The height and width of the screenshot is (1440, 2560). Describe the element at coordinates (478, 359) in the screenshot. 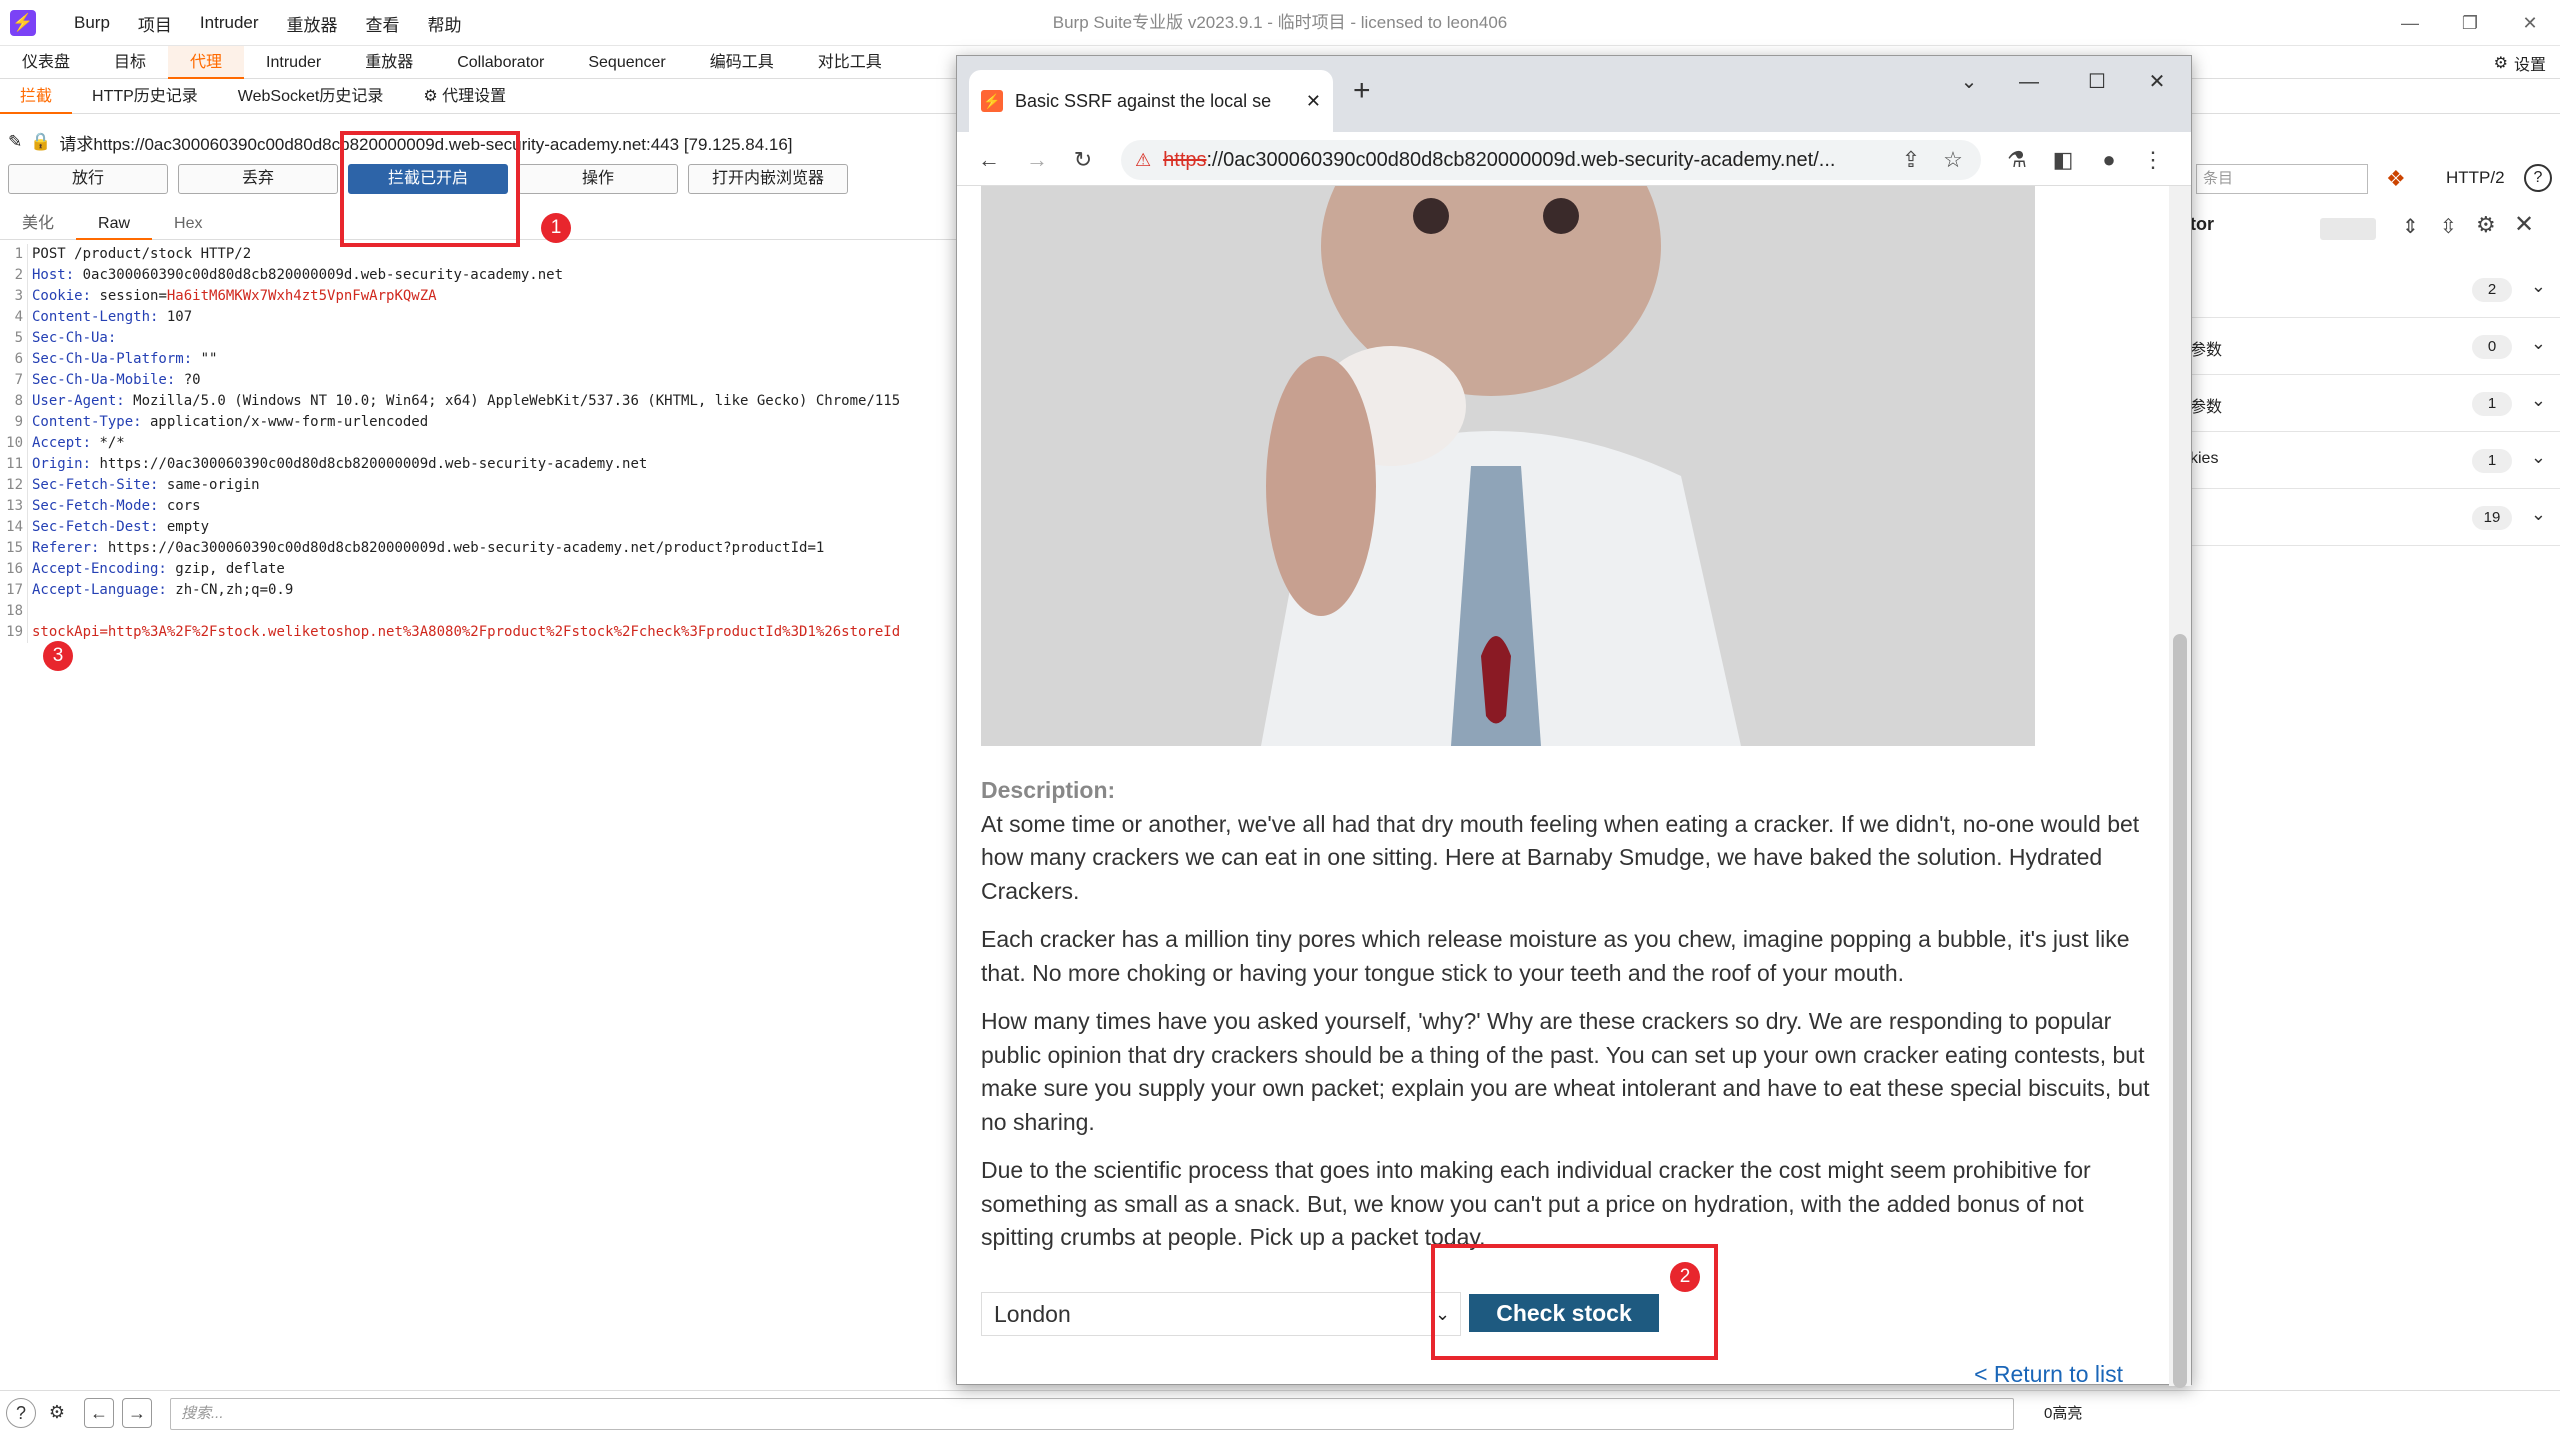

I see `request-line: 6 Sec-Ch-Ua-Platform: ""` at that location.